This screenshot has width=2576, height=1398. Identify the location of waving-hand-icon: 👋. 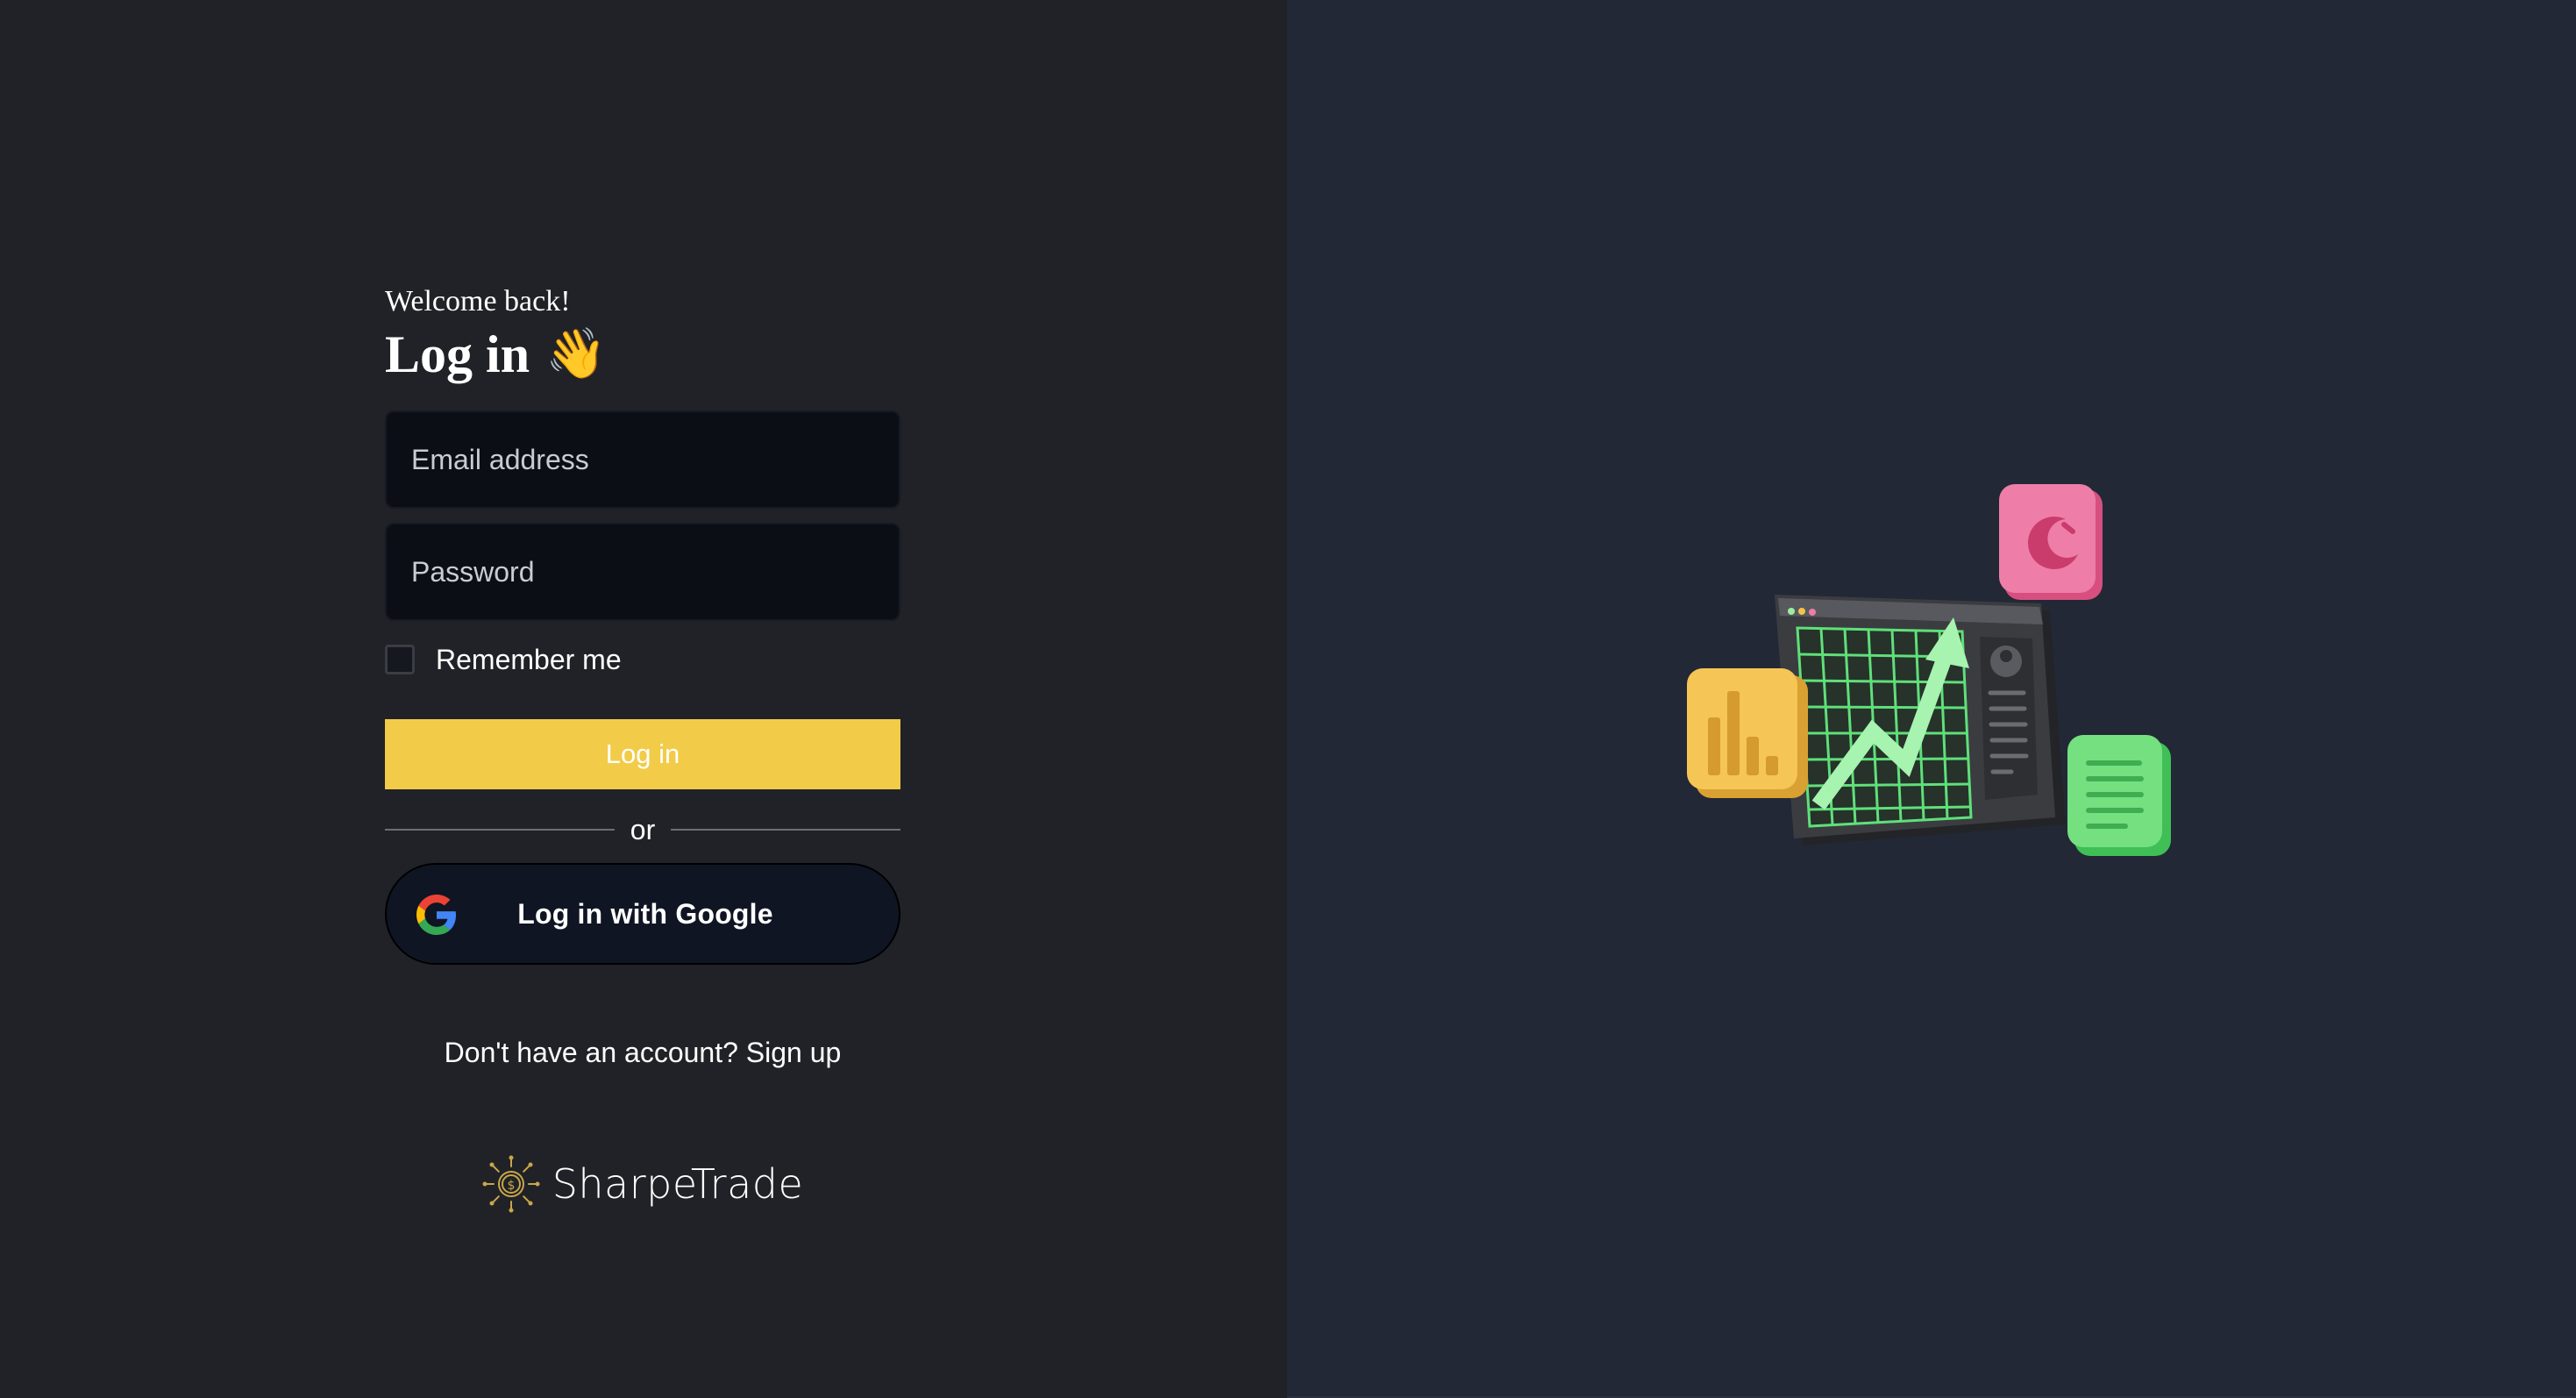
(576, 354).